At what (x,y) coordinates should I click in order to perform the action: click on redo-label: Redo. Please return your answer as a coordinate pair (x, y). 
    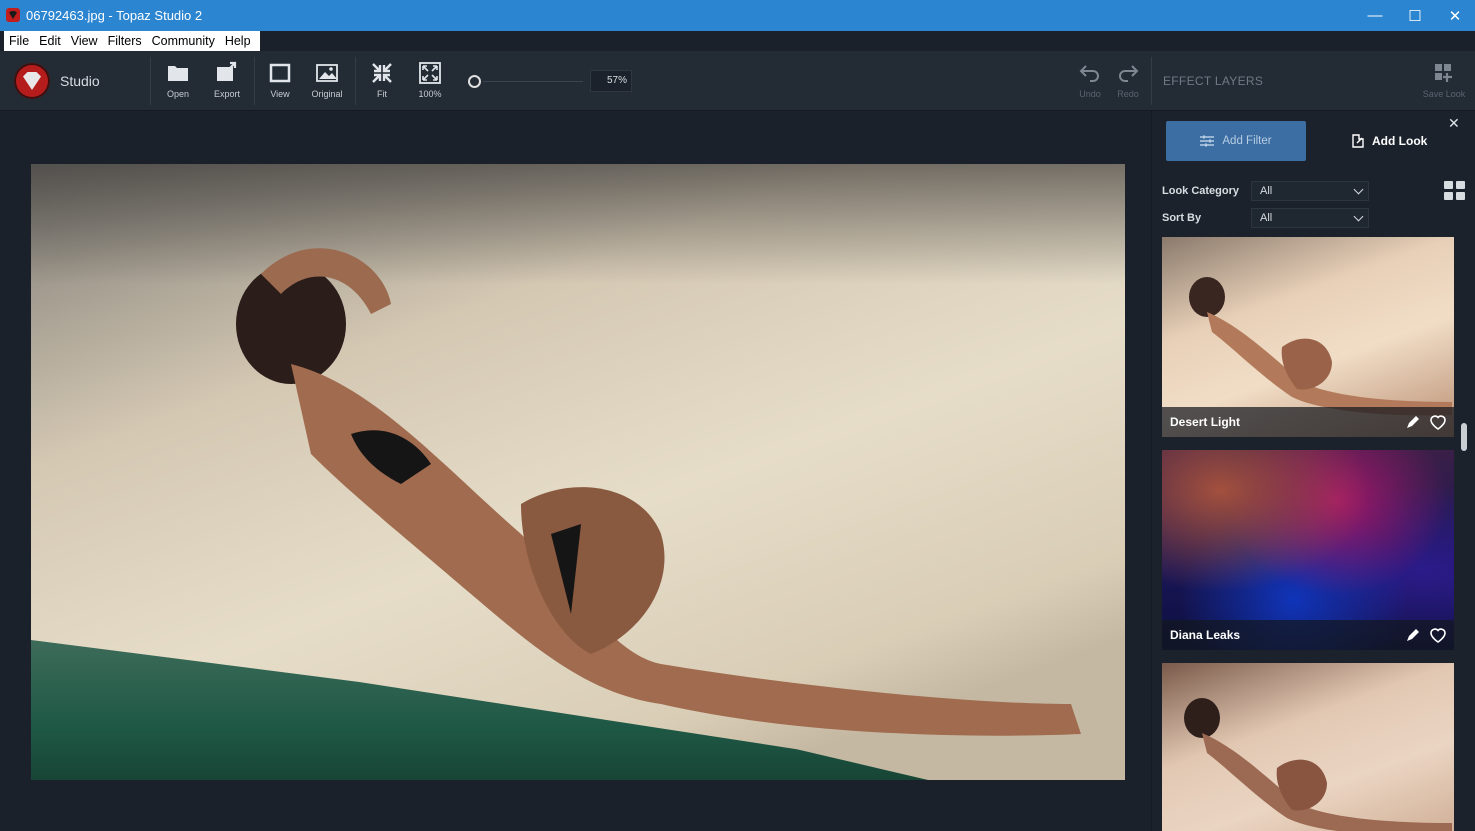
    Looking at the image, I should click on (1128, 94).